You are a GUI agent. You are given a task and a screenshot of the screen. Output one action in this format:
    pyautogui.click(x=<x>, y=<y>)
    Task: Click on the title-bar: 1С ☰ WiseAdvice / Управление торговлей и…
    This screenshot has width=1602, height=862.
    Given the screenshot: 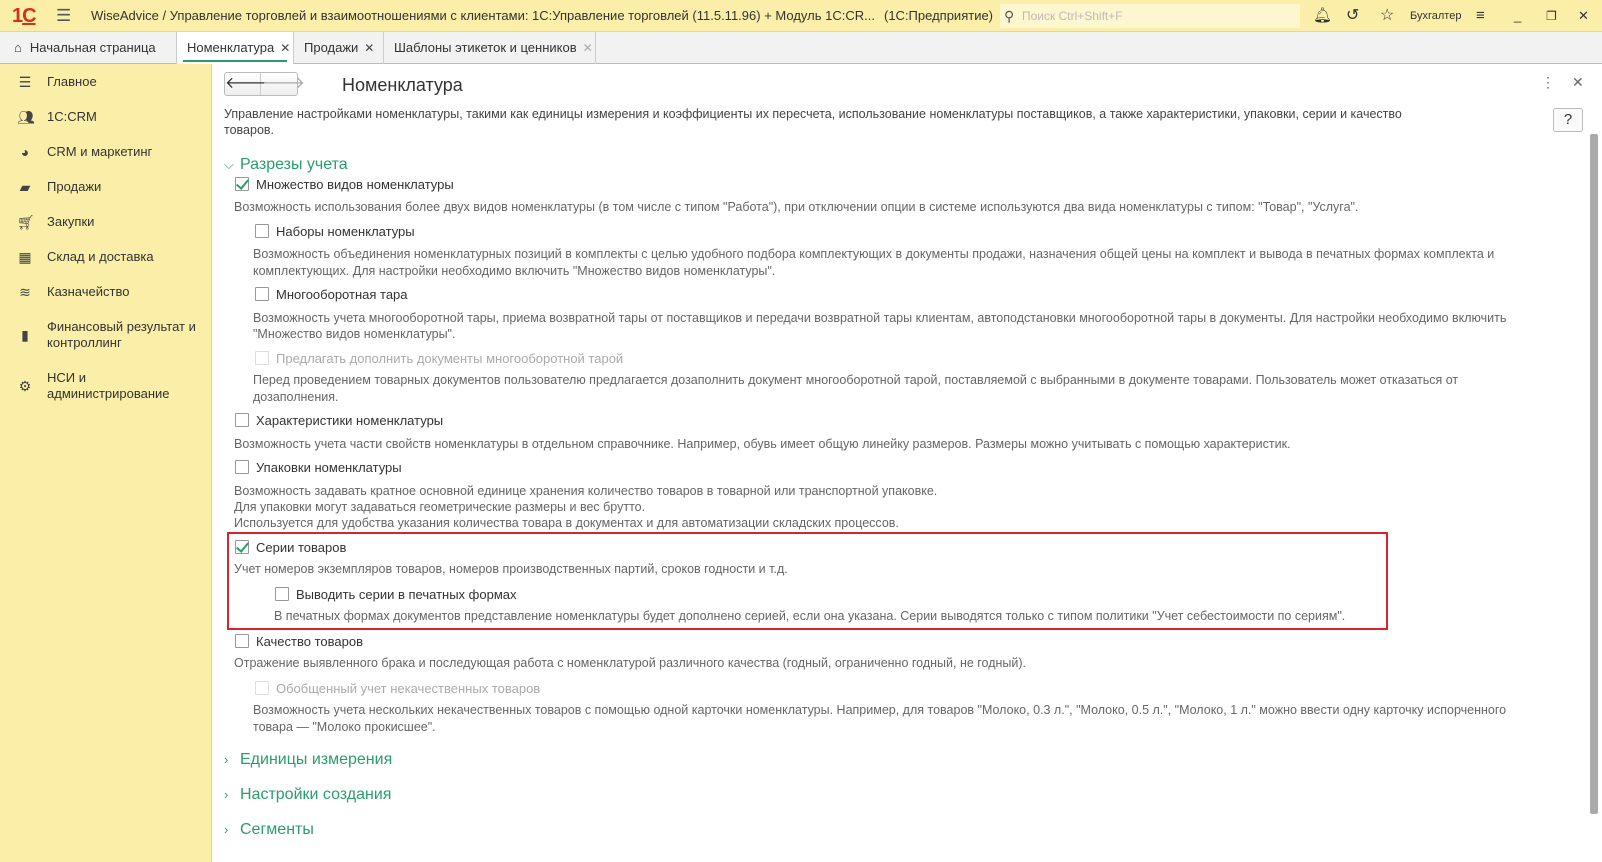 What is the action you would take?
    pyautogui.click(x=801, y=16)
    